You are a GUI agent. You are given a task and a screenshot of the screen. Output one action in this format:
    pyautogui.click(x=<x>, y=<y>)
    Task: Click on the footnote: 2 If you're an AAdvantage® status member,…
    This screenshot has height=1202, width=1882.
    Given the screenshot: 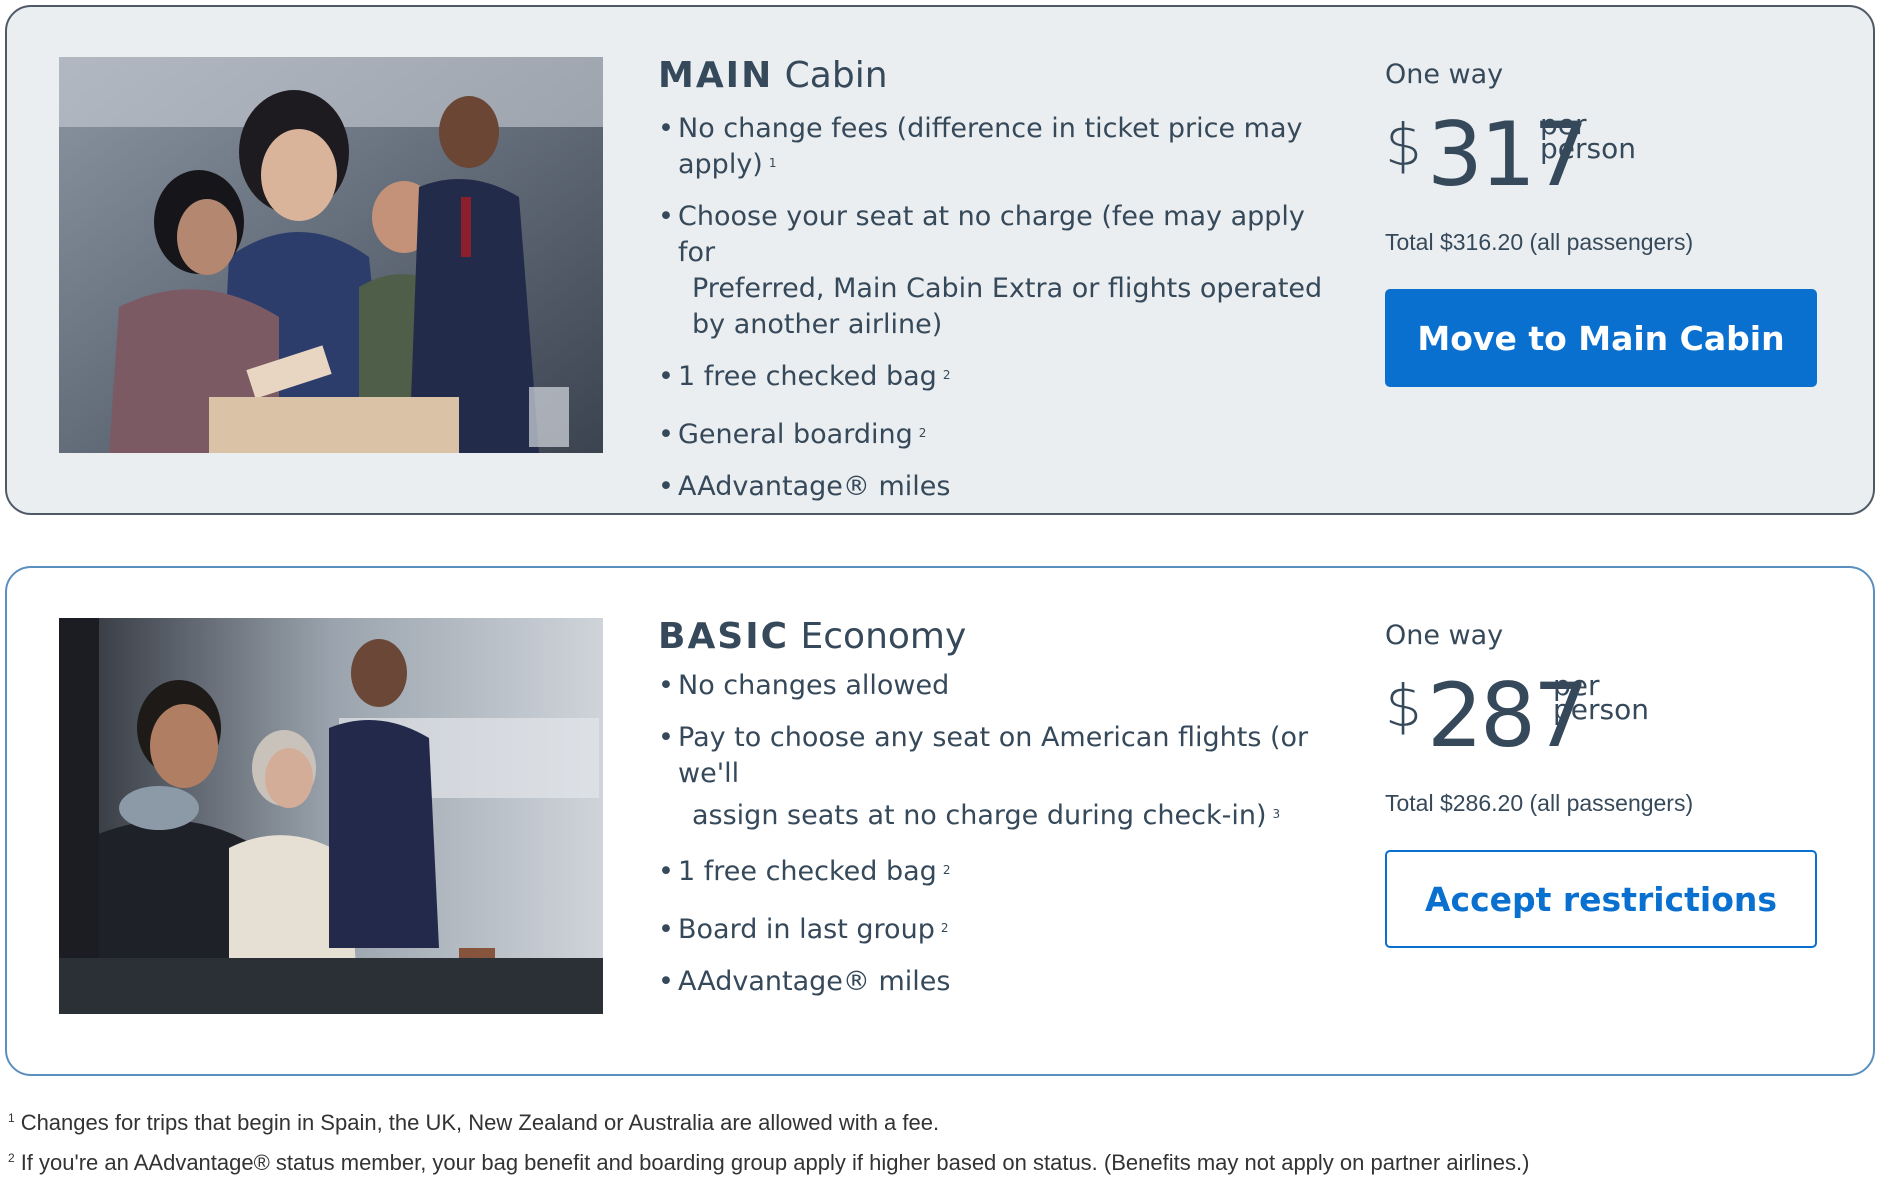 What is the action you would take?
    pyautogui.click(x=769, y=1162)
    